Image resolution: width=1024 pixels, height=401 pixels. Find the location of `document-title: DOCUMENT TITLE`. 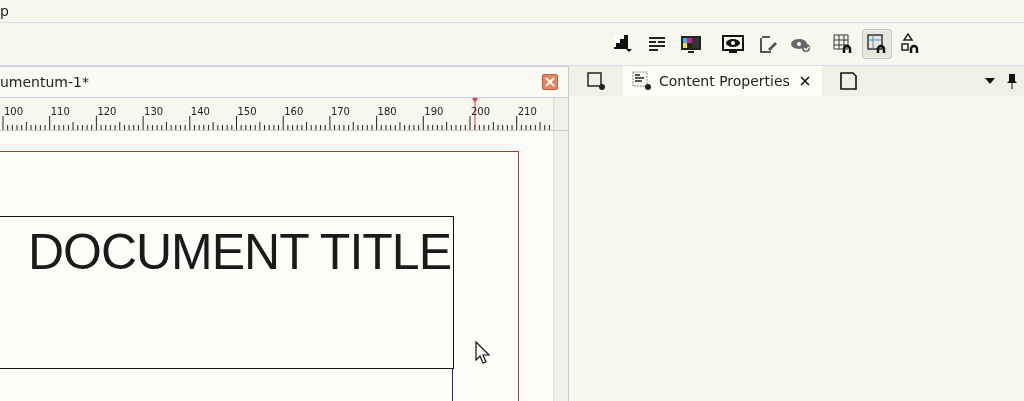

document-title: DOCUMENT TITLE is located at coordinates (239, 252).